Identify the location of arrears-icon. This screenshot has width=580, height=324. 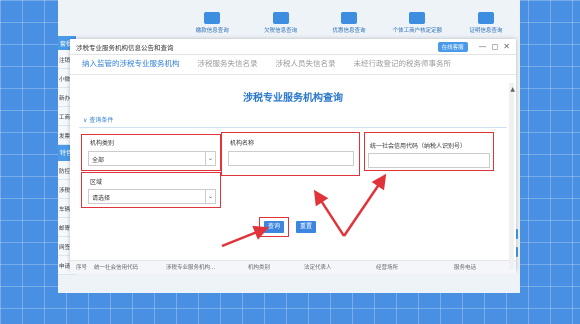
(280, 18).